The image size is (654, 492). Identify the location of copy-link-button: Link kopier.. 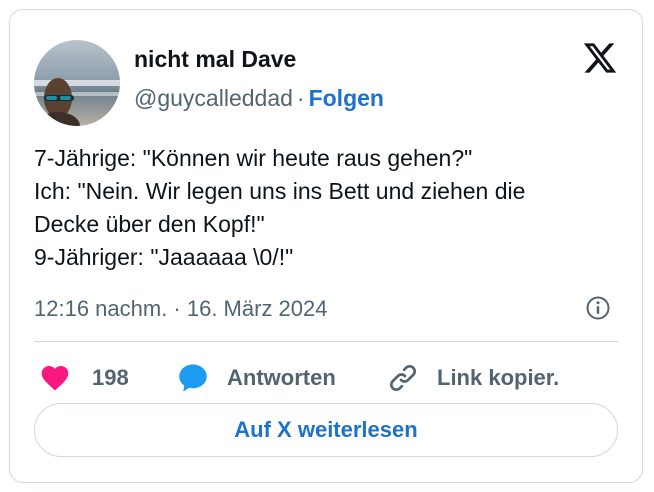
(472, 378).